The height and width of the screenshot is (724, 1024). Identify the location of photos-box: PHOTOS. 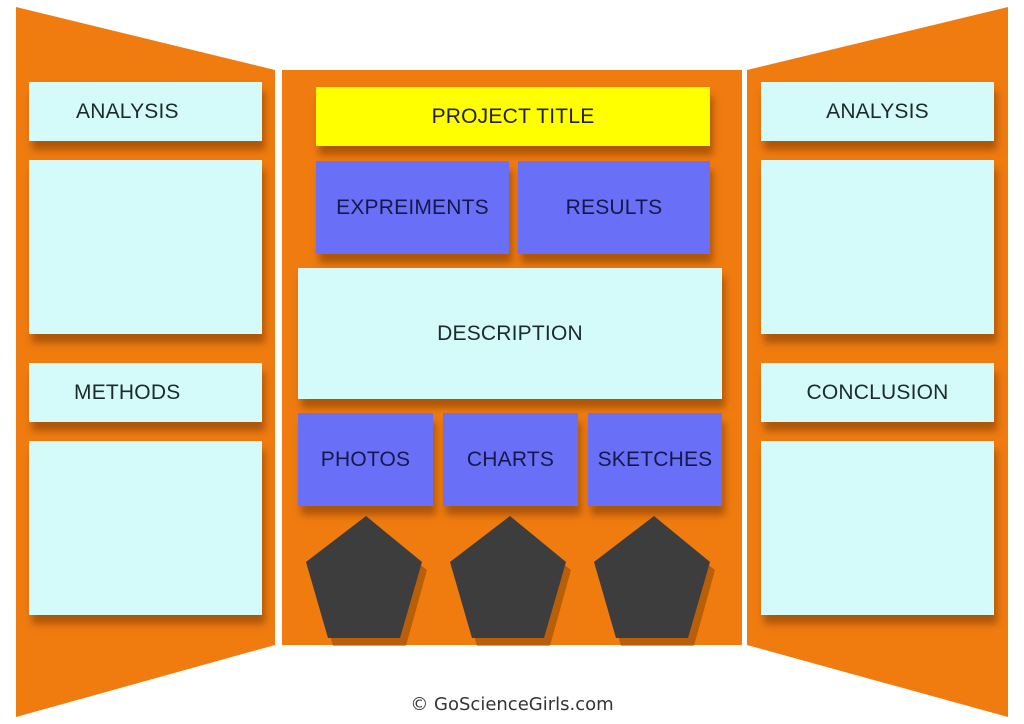
(365, 459).